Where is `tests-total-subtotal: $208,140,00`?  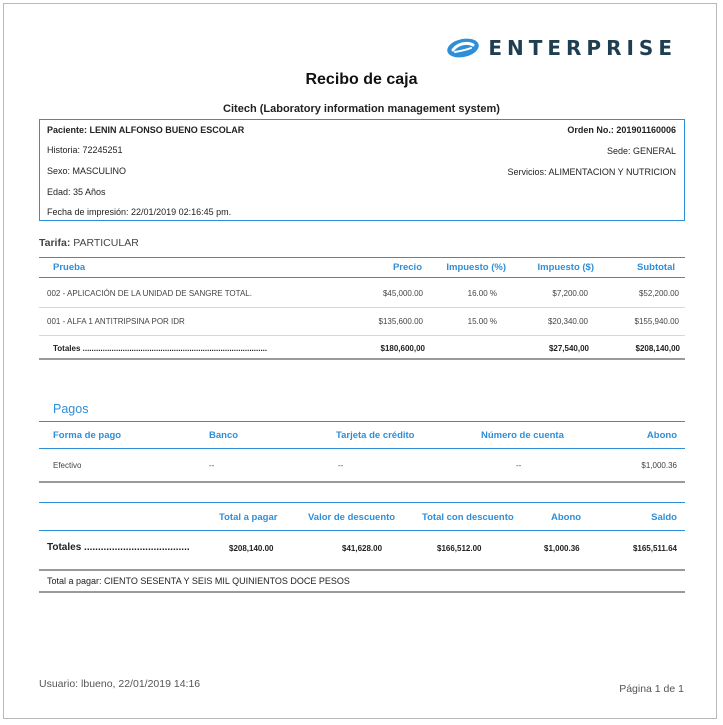 tests-total-subtotal: $208,140,00 is located at coordinates (658, 348).